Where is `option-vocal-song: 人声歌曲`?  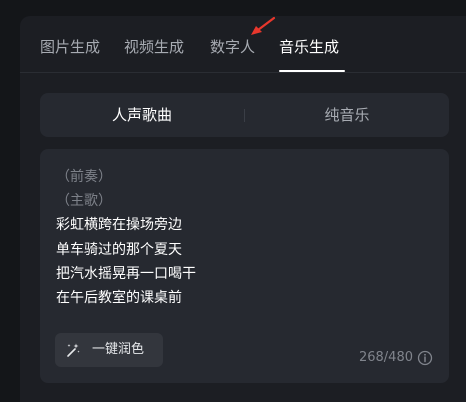 option-vocal-song: 人声歌曲 is located at coordinates (142, 115).